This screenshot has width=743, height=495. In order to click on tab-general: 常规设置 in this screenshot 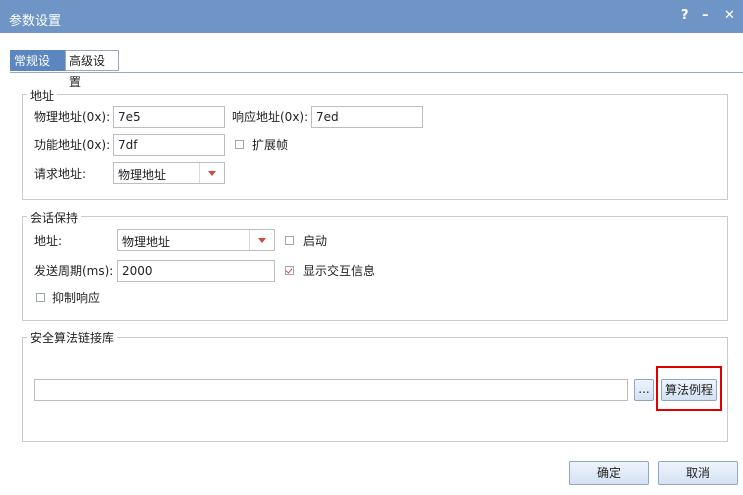, I will do `click(37, 69)`.